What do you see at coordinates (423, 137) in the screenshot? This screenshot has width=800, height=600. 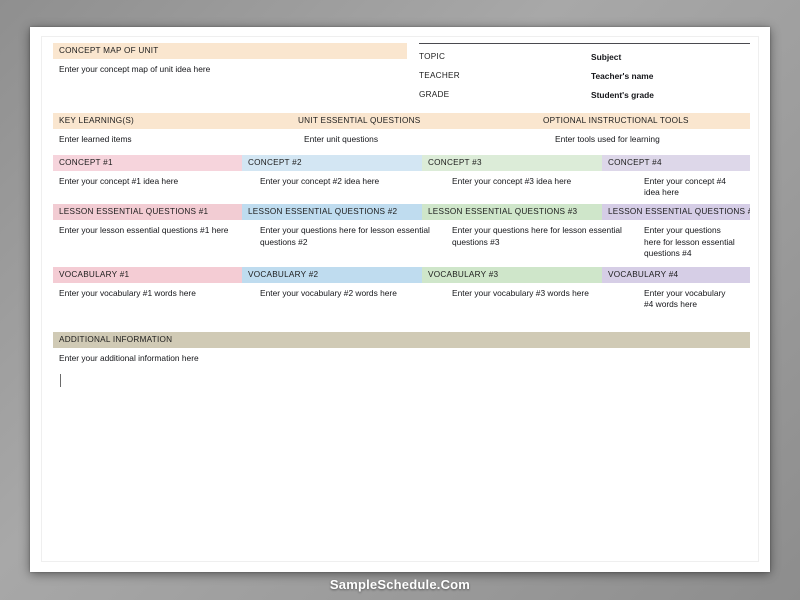 I see `unit-essential-questions-input: Enter unit questions` at bounding box center [423, 137].